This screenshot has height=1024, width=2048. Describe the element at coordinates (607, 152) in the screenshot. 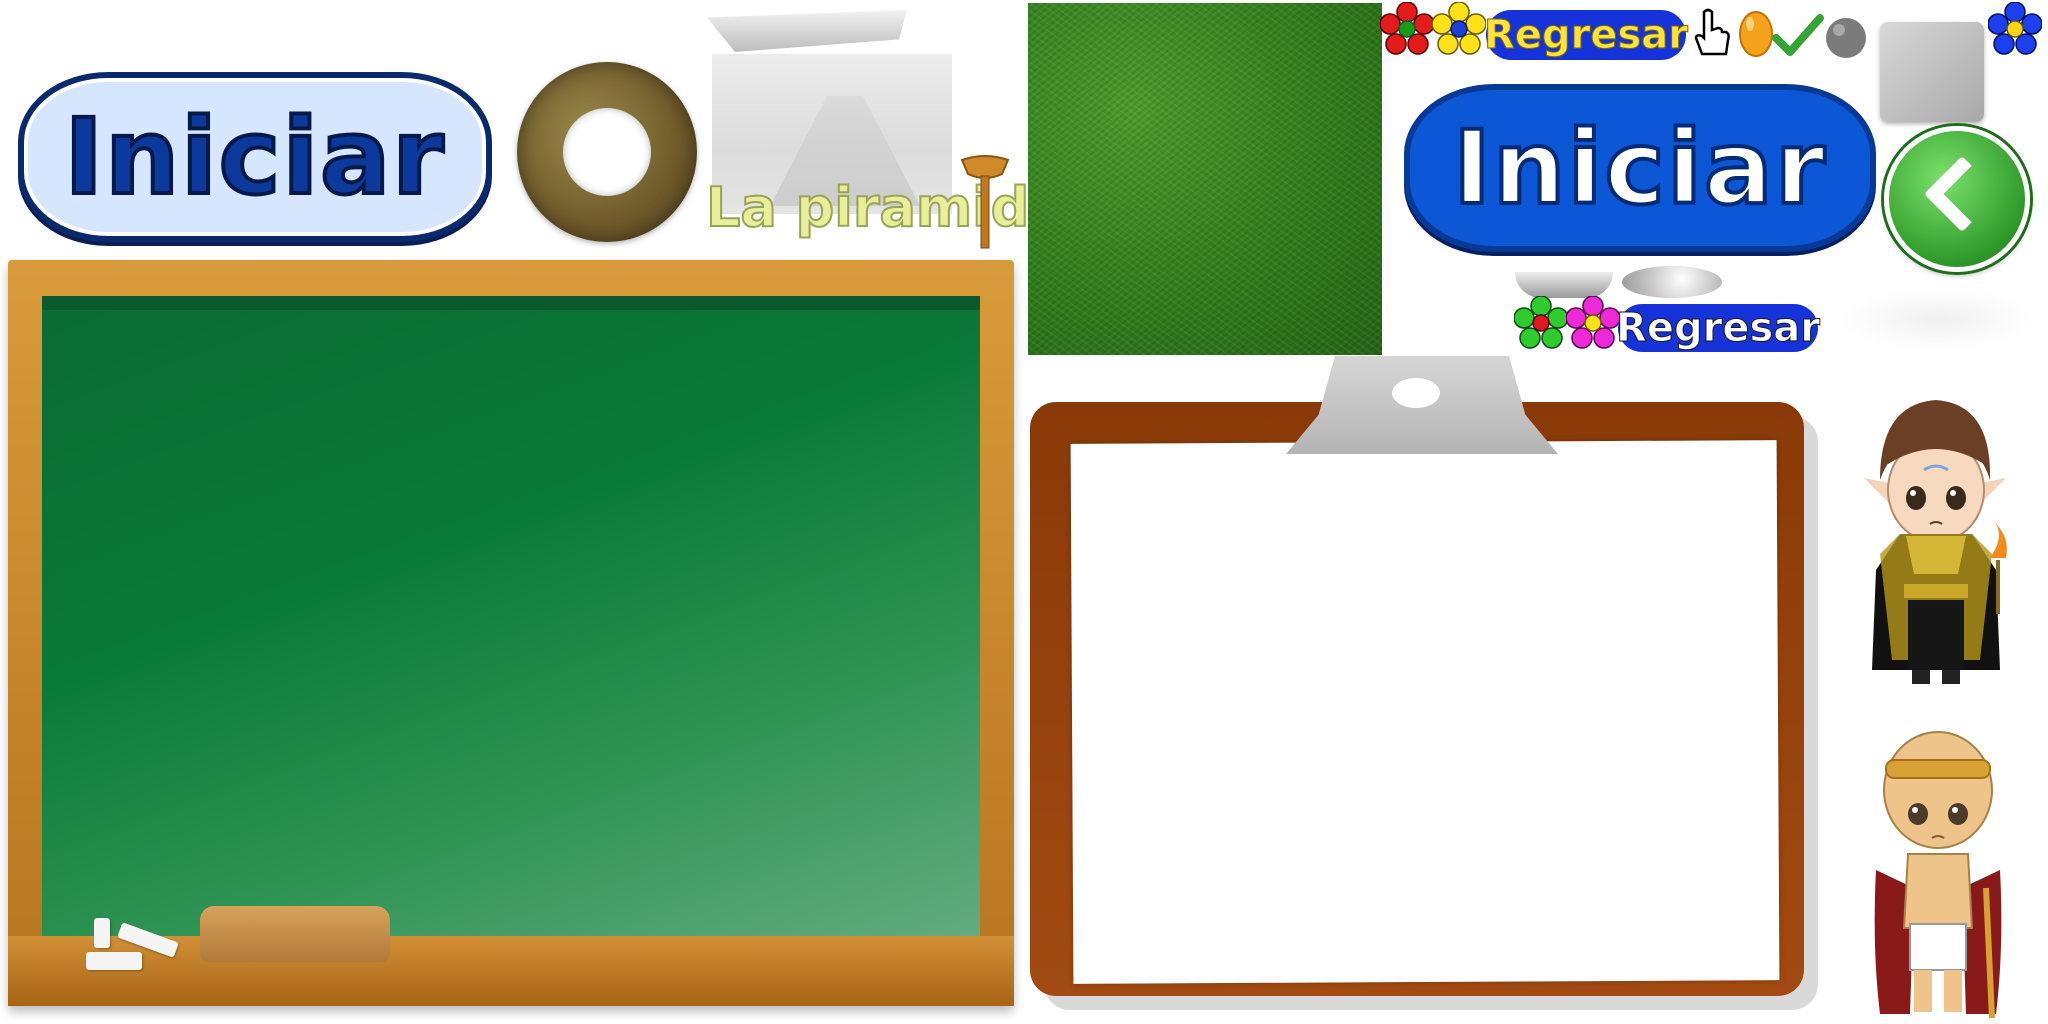

I see `stone-ring-sprite` at that location.